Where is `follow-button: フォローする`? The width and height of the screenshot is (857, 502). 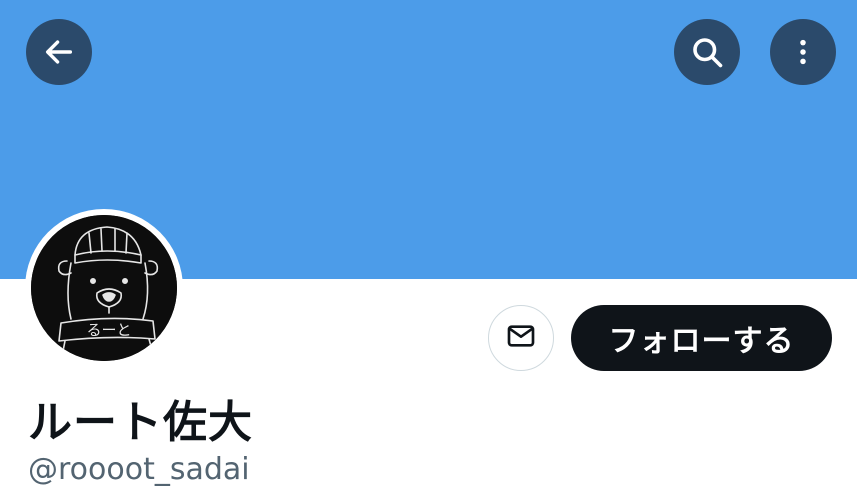 follow-button: フォローする is located at coordinates (701, 338).